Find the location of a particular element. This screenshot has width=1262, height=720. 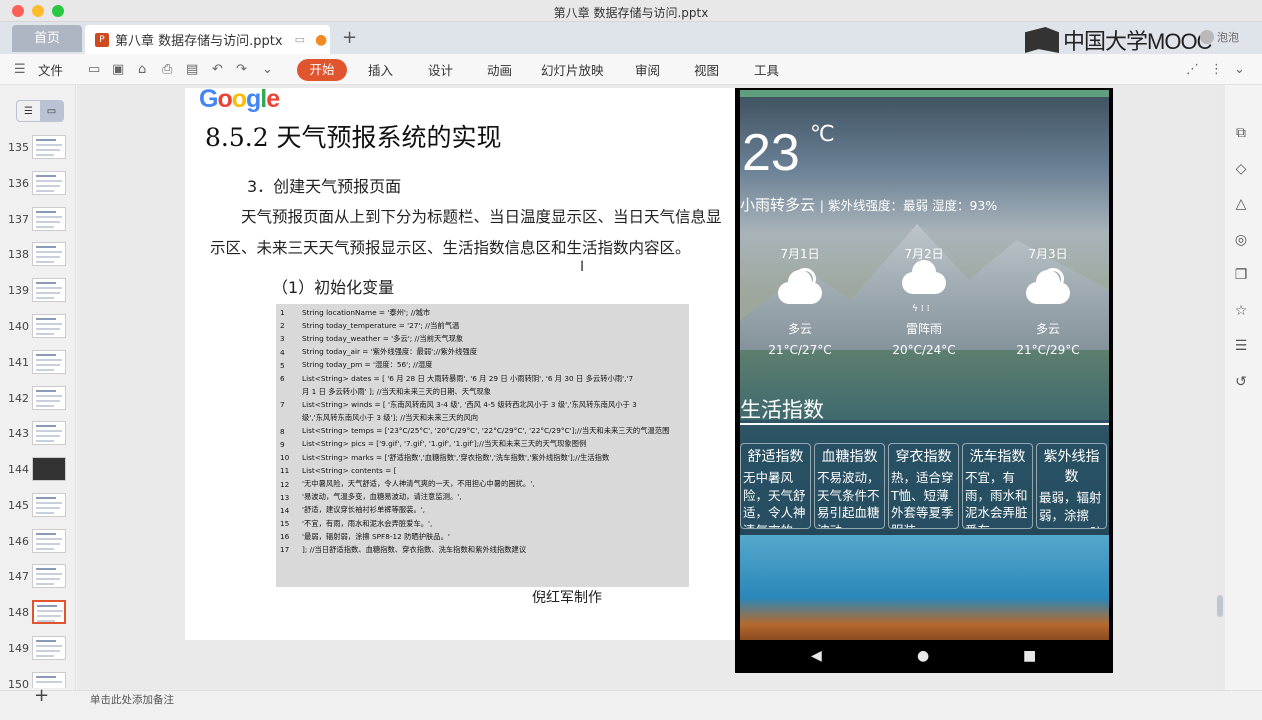

life-index-card: 穿衣指数热，适合穿T恤、短薄外套等夏季服装 is located at coordinates (923, 486).